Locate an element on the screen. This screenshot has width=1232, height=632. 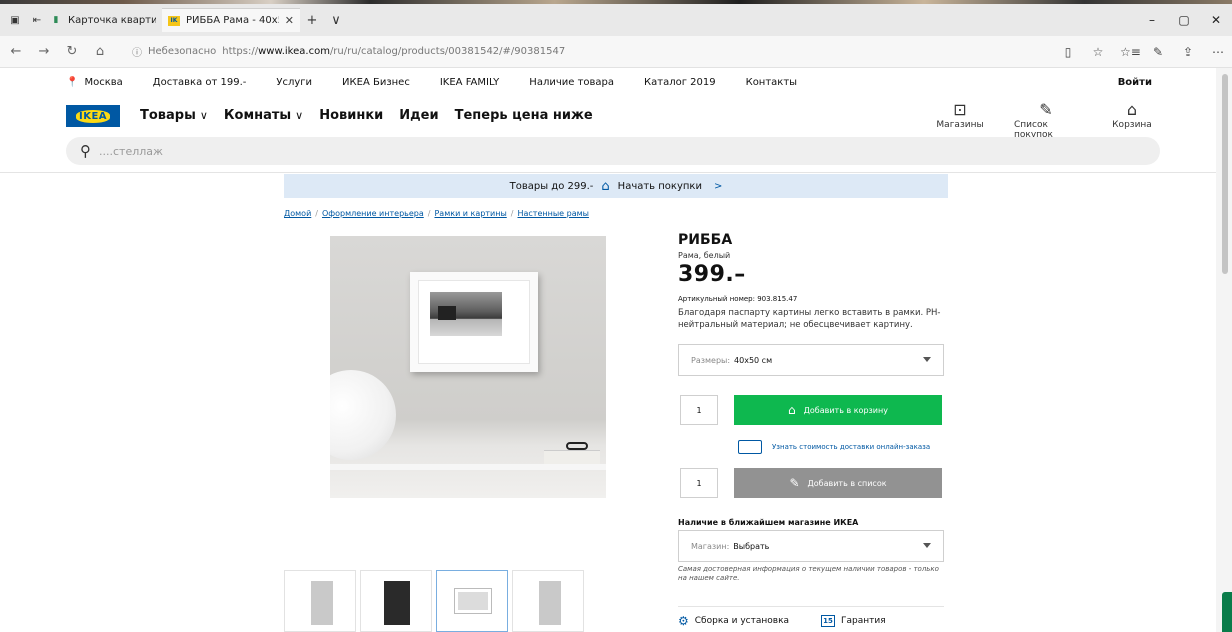
share-icon: ⇪ is located at coordinates (1188, 52).